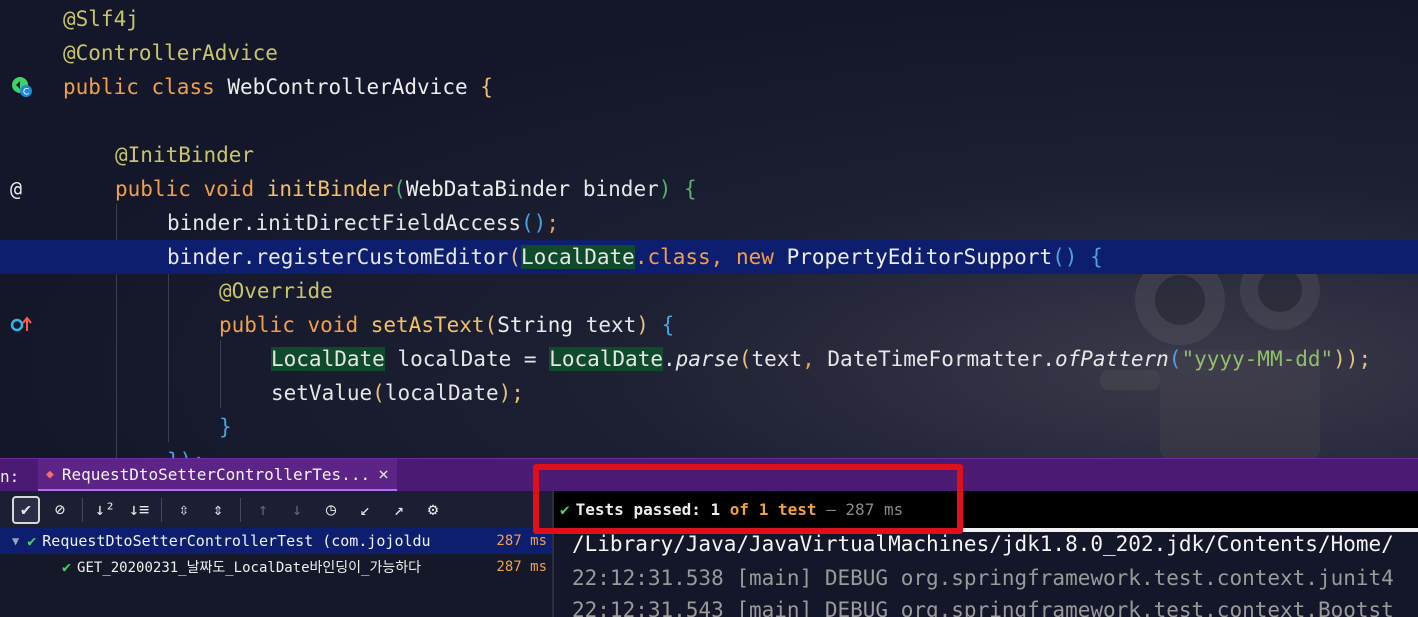 This screenshot has width=1418, height=617. Describe the element at coordinates (986, 509) in the screenshot. I see `test-status-bar: ✔ Tests passed: 1 of 1 test – 287 ms` at that location.